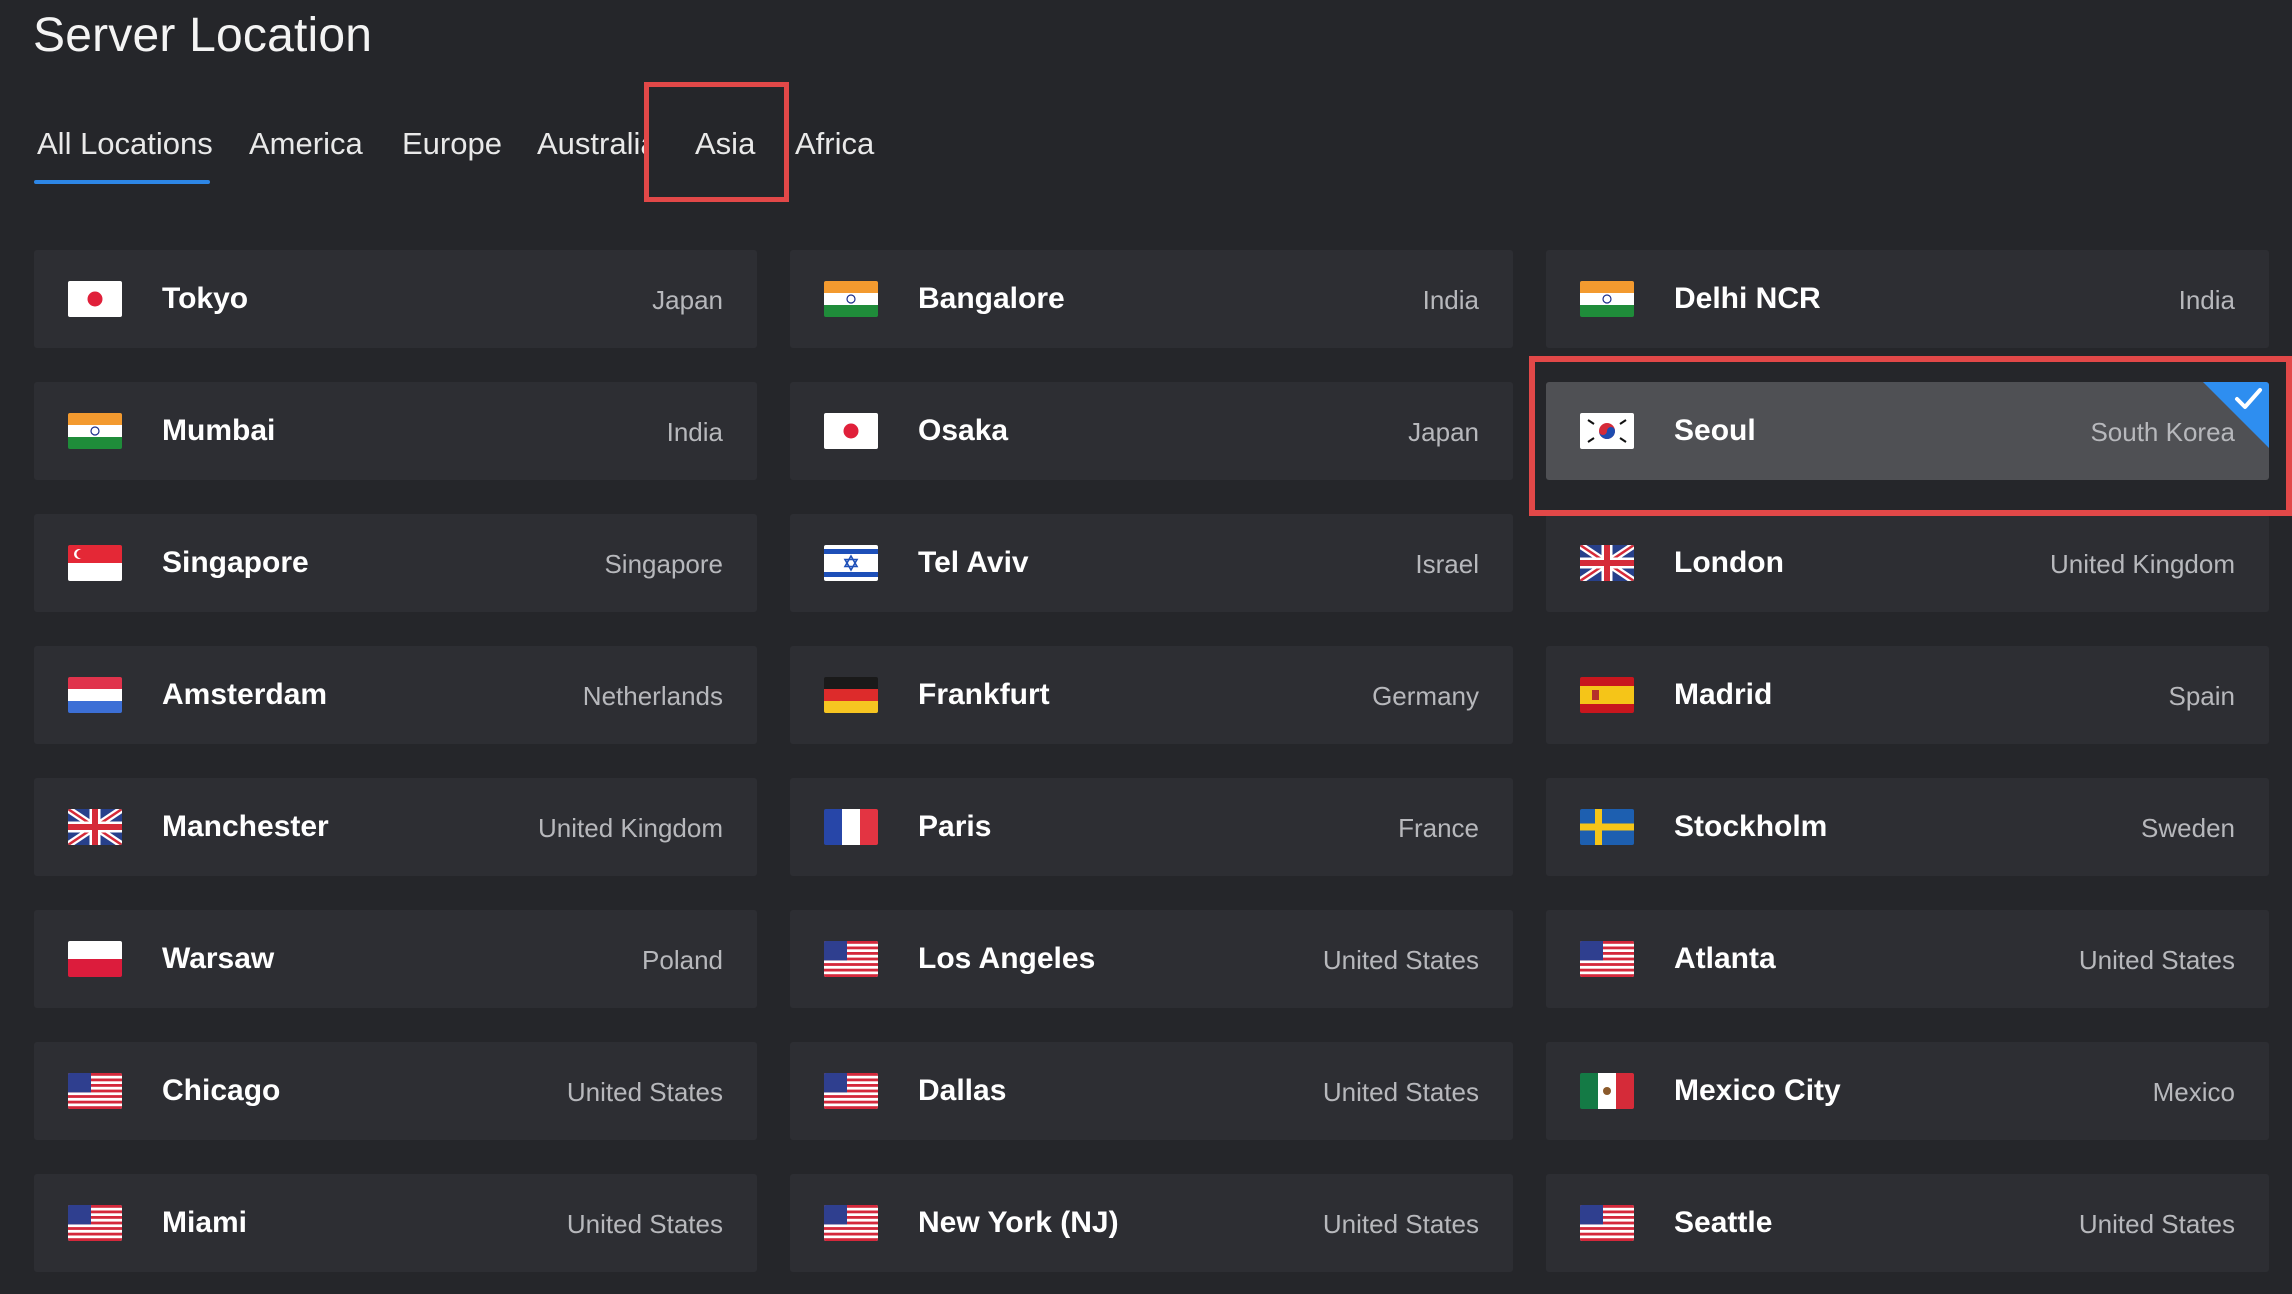  I want to click on tab-asia: Asia, so click(725, 144).